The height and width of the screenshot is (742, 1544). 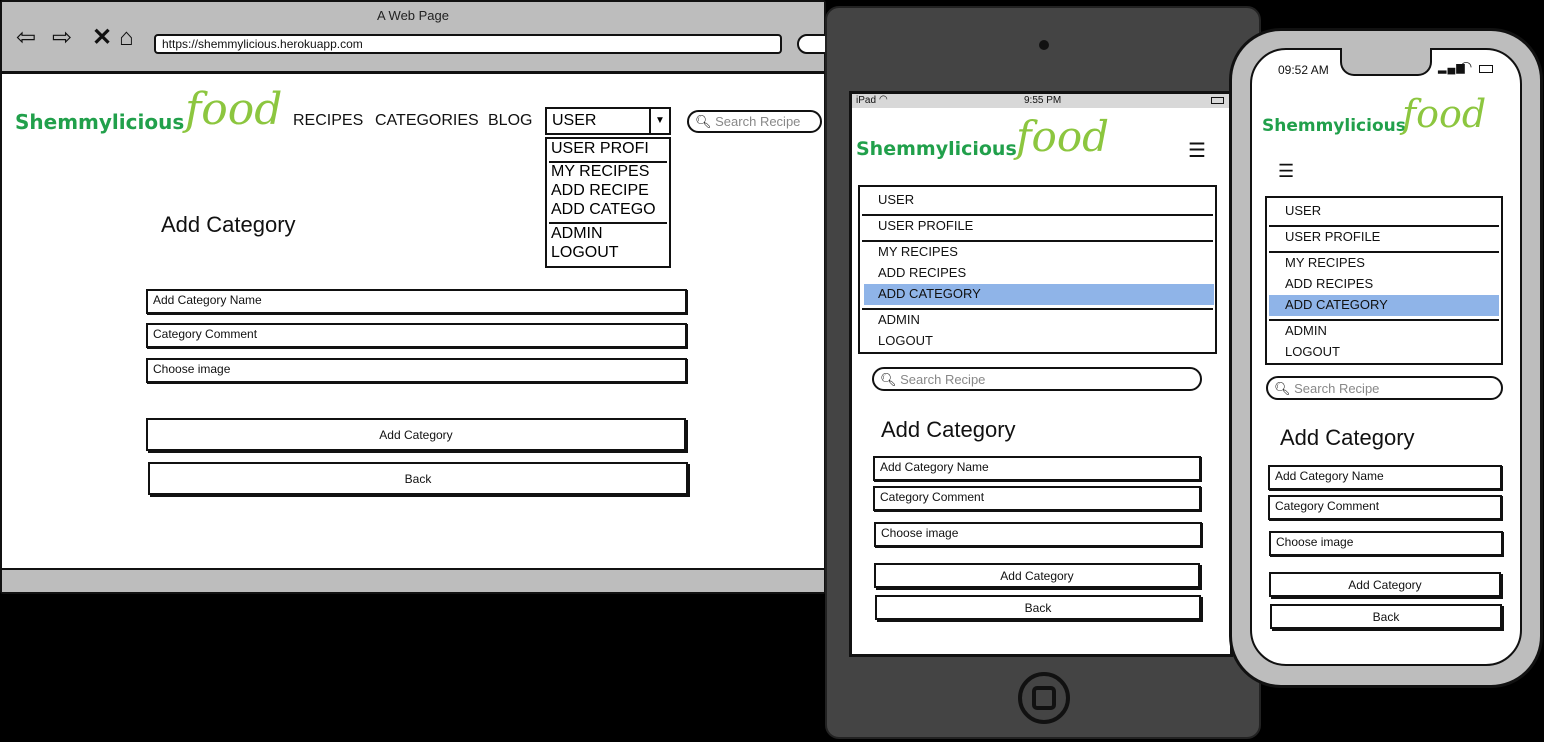 What do you see at coordinates (1386, 62) in the screenshot?
I see `phone-notch` at bounding box center [1386, 62].